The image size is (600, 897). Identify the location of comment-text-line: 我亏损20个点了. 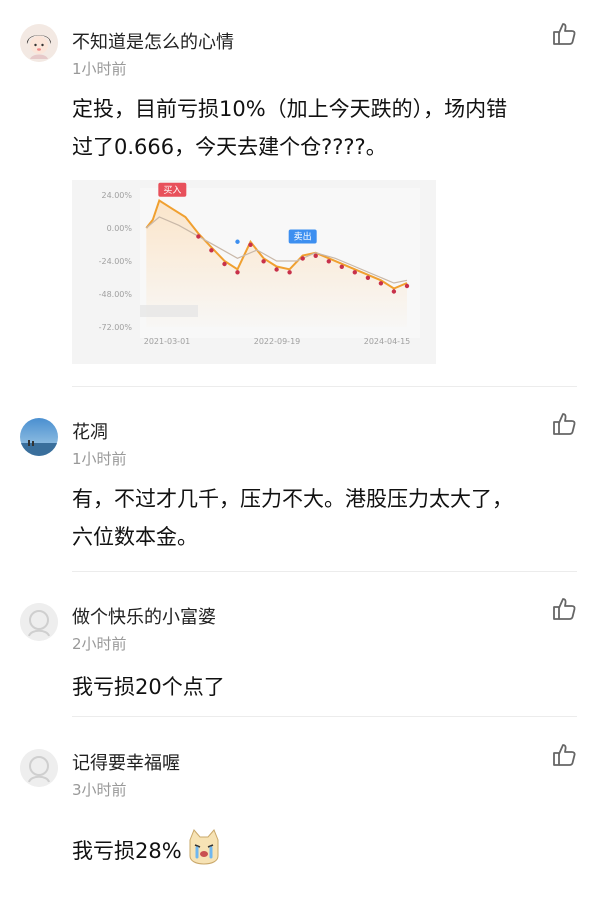
(148, 687).